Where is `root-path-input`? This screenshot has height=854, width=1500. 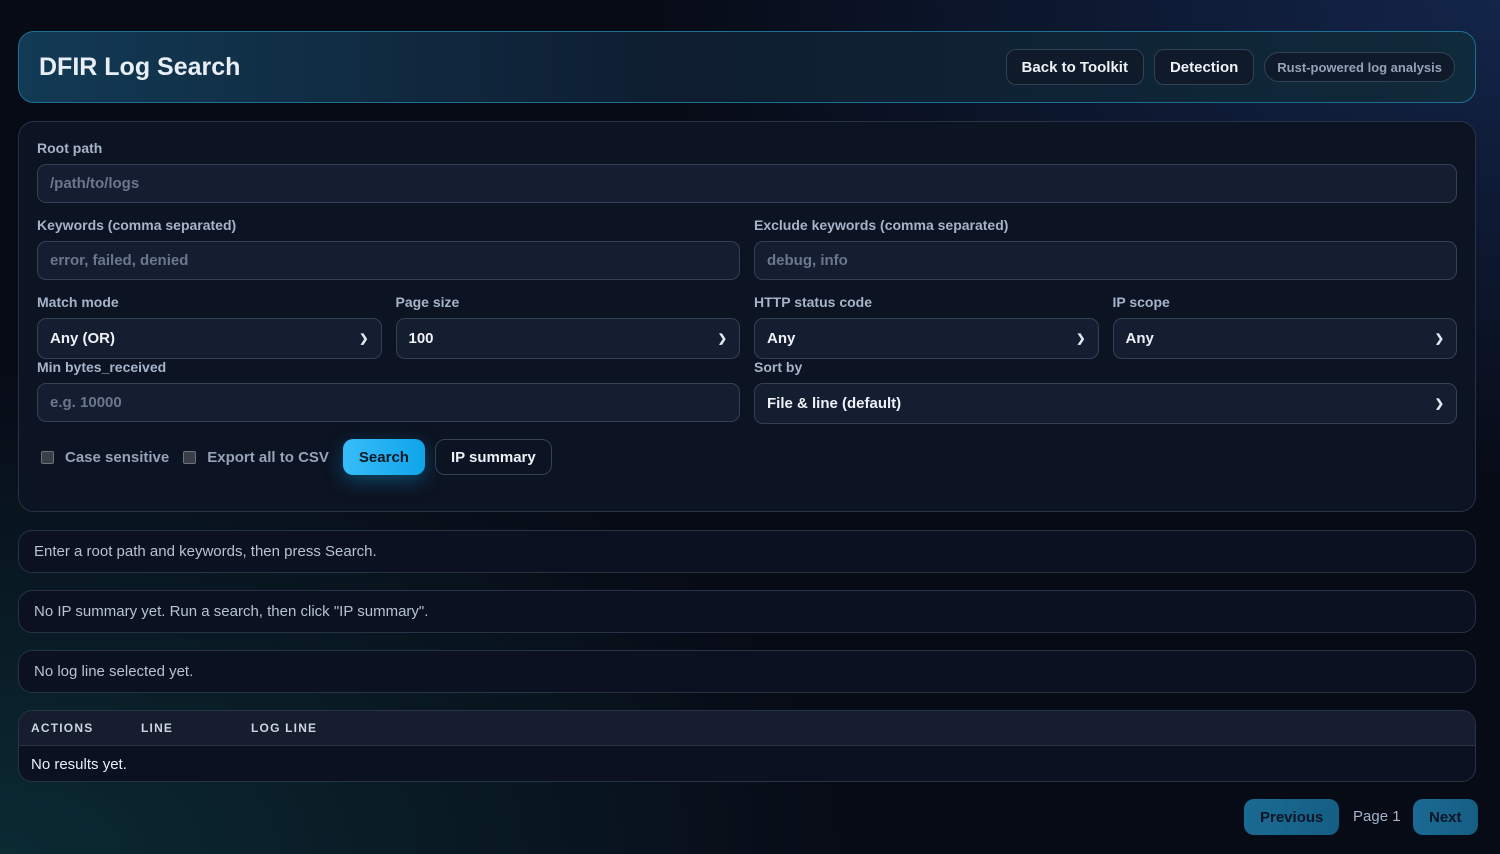 root-path-input is located at coordinates (747, 183).